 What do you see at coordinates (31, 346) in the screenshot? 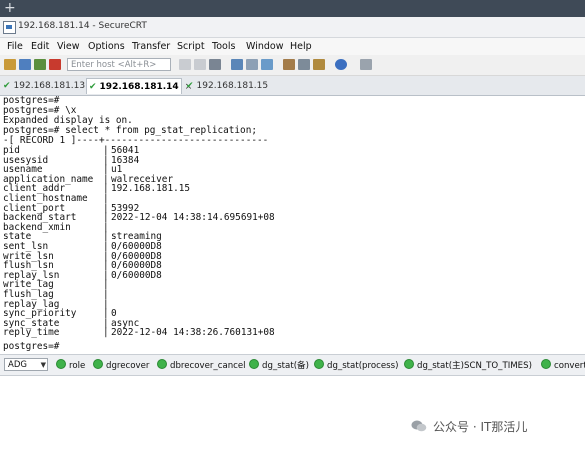
I see `terminal-prompt: postgres=#` at bounding box center [31, 346].